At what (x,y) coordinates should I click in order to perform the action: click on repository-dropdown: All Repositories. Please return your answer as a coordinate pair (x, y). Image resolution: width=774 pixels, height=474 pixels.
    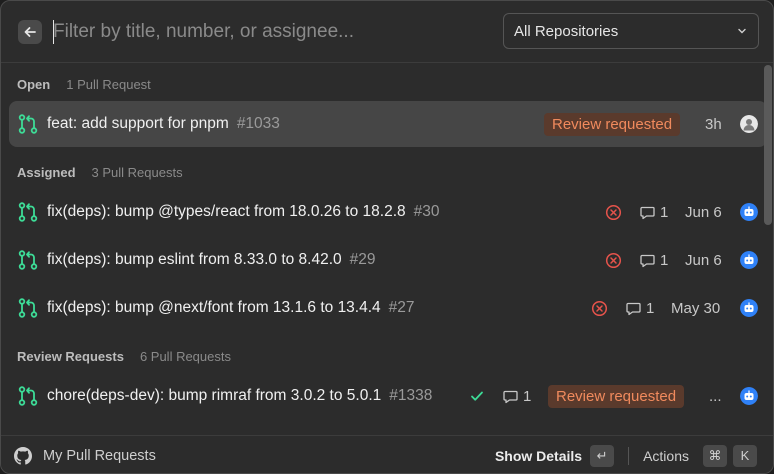
    Looking at the image, I should click on (631, 31).